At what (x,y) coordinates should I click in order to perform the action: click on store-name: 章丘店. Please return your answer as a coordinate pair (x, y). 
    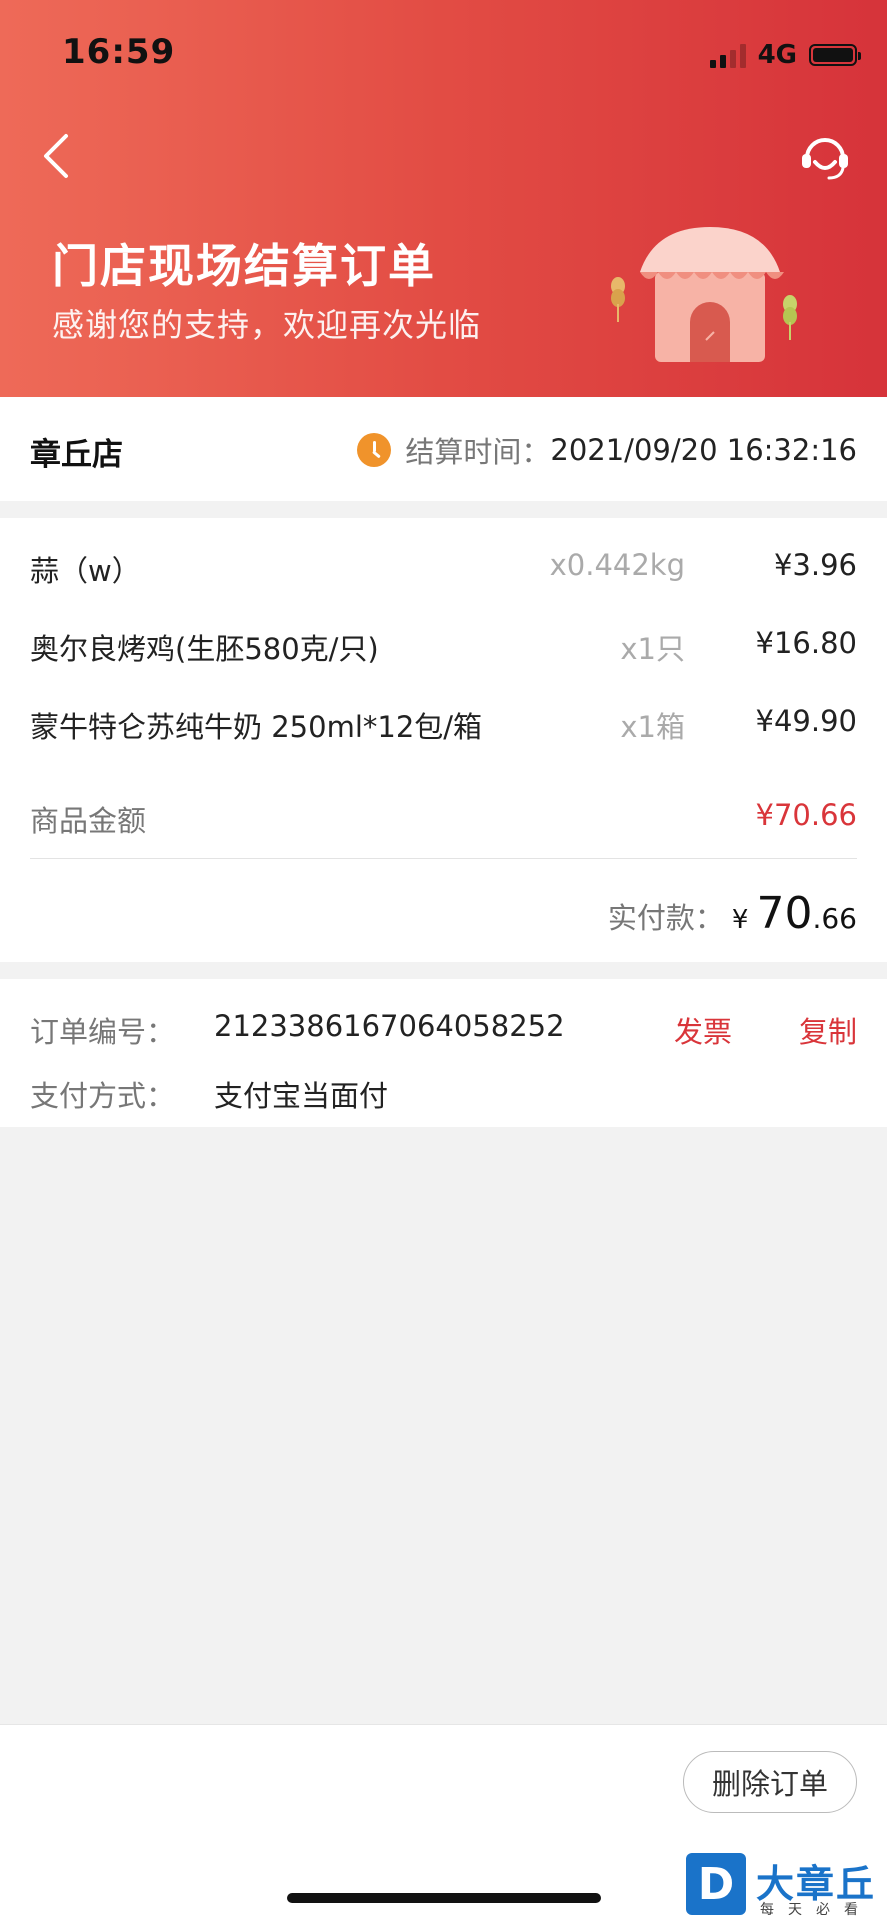
    Looking at the image, I should click on (76, 455).